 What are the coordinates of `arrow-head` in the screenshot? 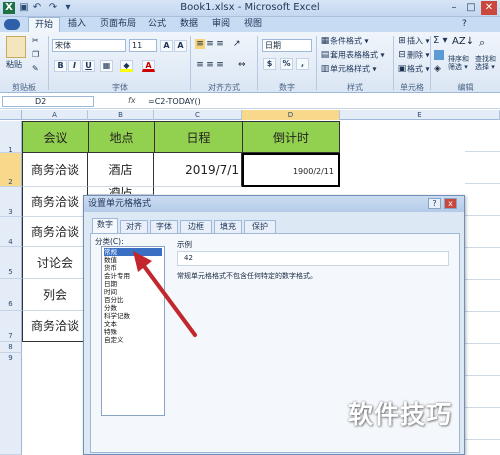 It's located at (142, 261).